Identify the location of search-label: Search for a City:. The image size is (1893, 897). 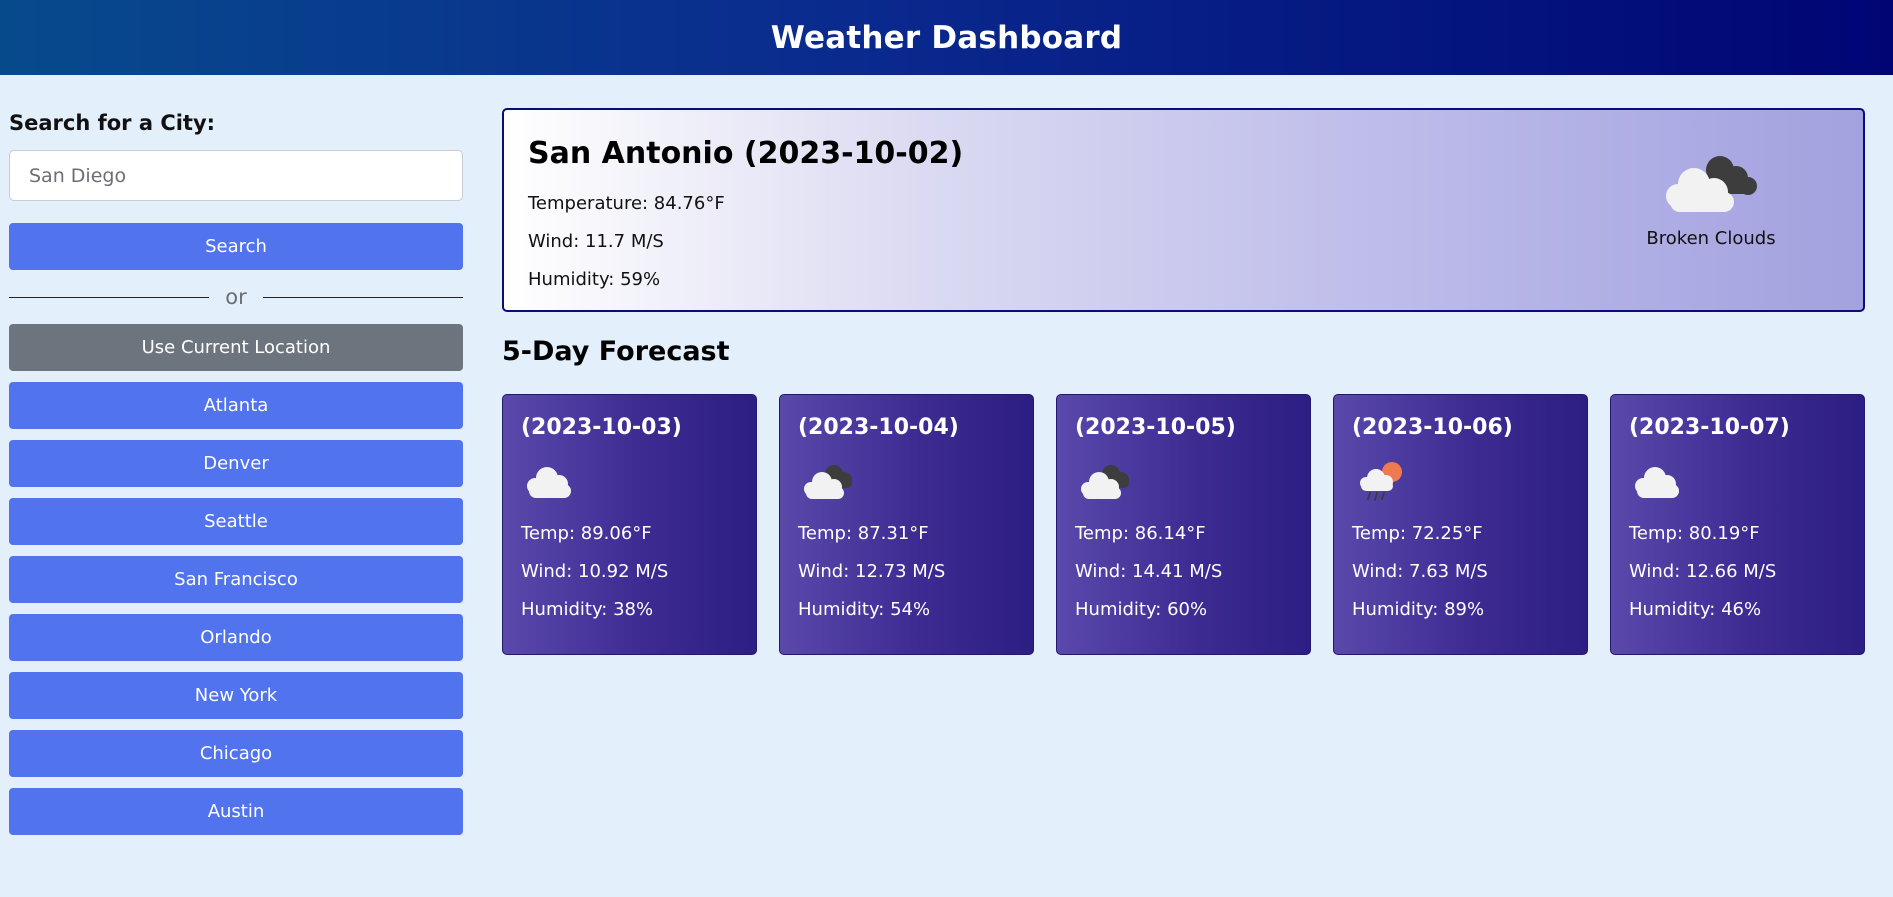
(112, 123).